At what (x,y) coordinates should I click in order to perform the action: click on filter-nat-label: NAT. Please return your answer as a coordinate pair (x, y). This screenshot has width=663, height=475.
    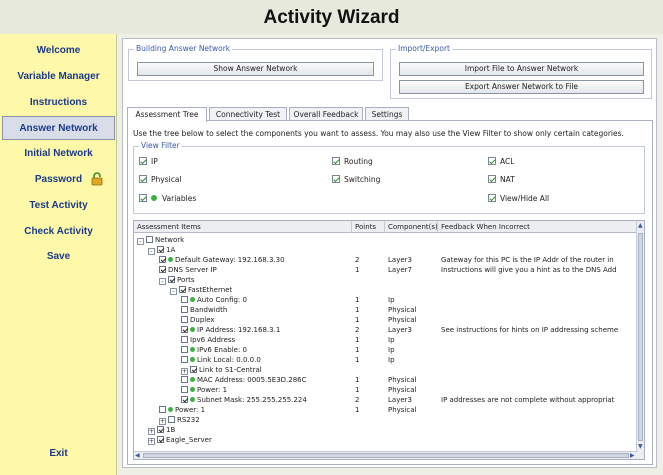
    Looking at the image, I should click on (507, 179).